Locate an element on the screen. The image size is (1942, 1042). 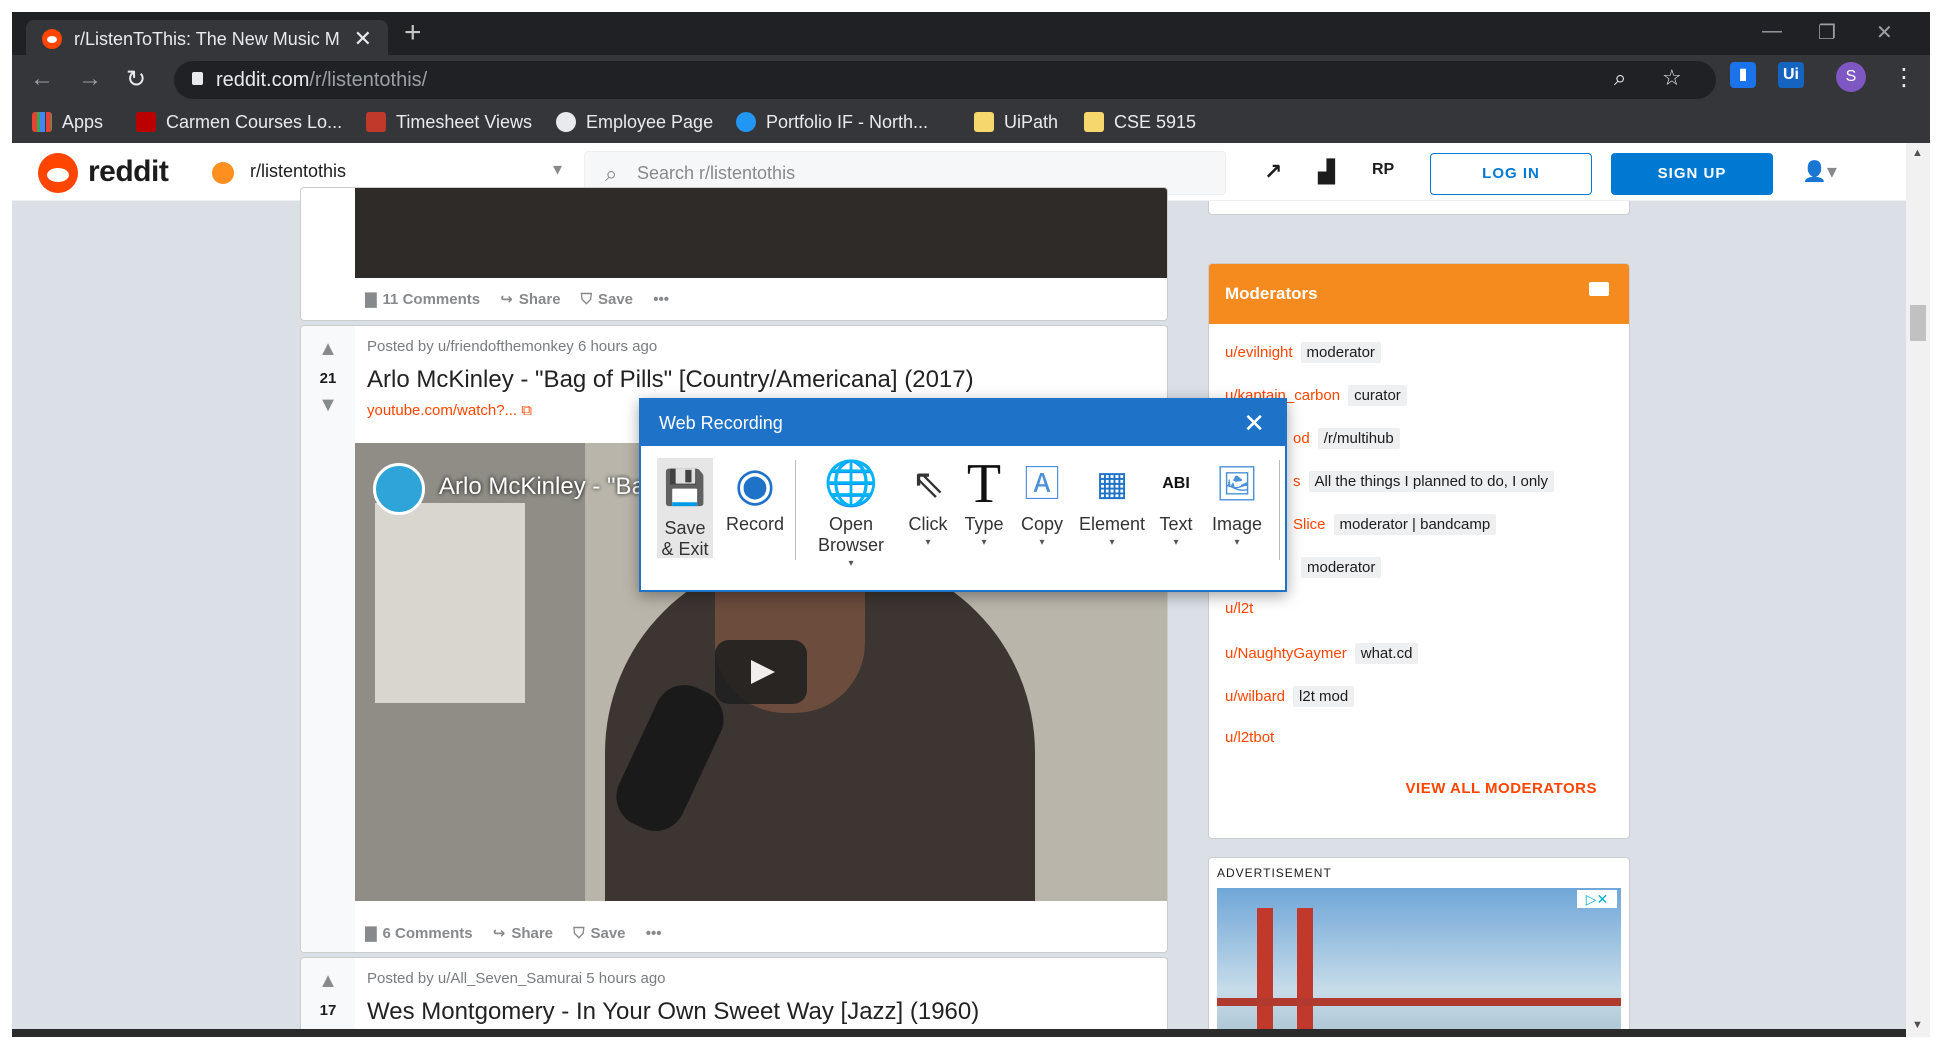
view-all-moderators-button: VIEW ALL MODERATORS is located at coordinates (1501, 788).